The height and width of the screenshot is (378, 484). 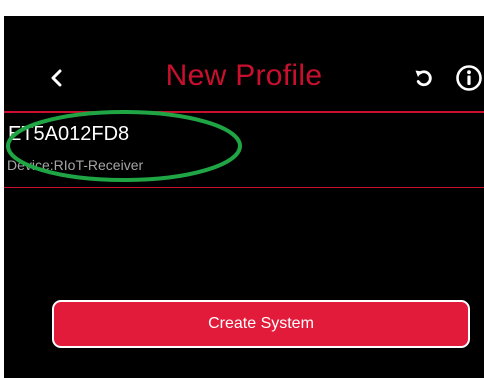 What do you see at coordinates (69, 134) in the screenshot?
I see `device-id: ET5A012FD8` at bounding box center [69, 134].